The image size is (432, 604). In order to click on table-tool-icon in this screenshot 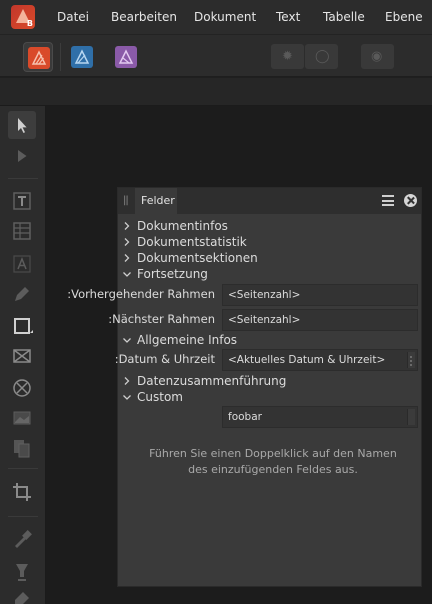, I will do `click(22, 231)`.